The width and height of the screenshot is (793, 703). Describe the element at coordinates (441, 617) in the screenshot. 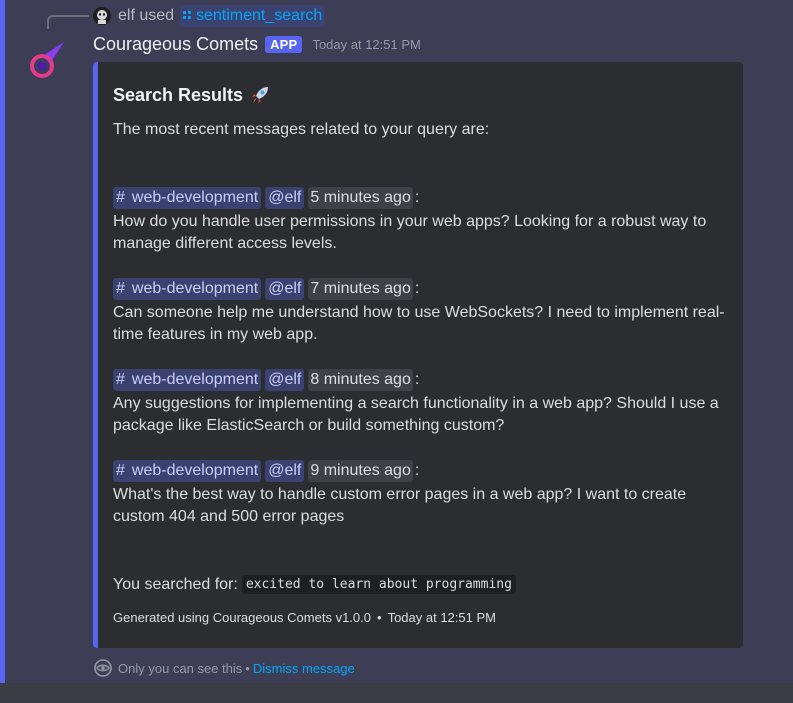

I see `footer-time: Today at 12:51 PM` at that location.